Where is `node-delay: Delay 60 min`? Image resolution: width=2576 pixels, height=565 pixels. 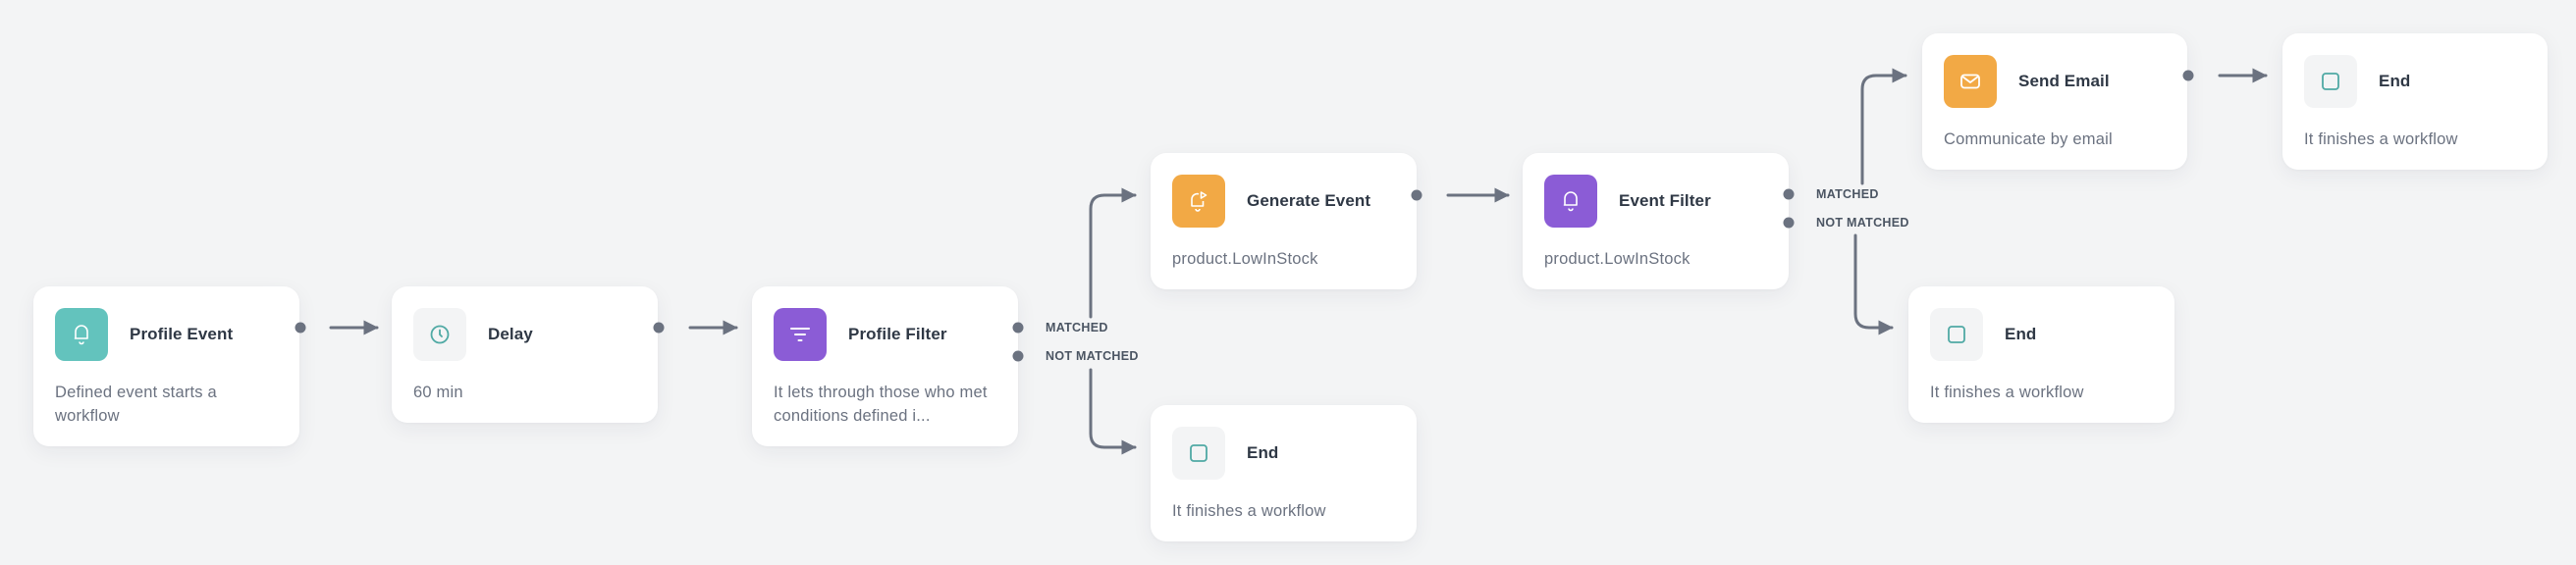 node-delay: Delay 60 min is located at coordinates (525, 354).